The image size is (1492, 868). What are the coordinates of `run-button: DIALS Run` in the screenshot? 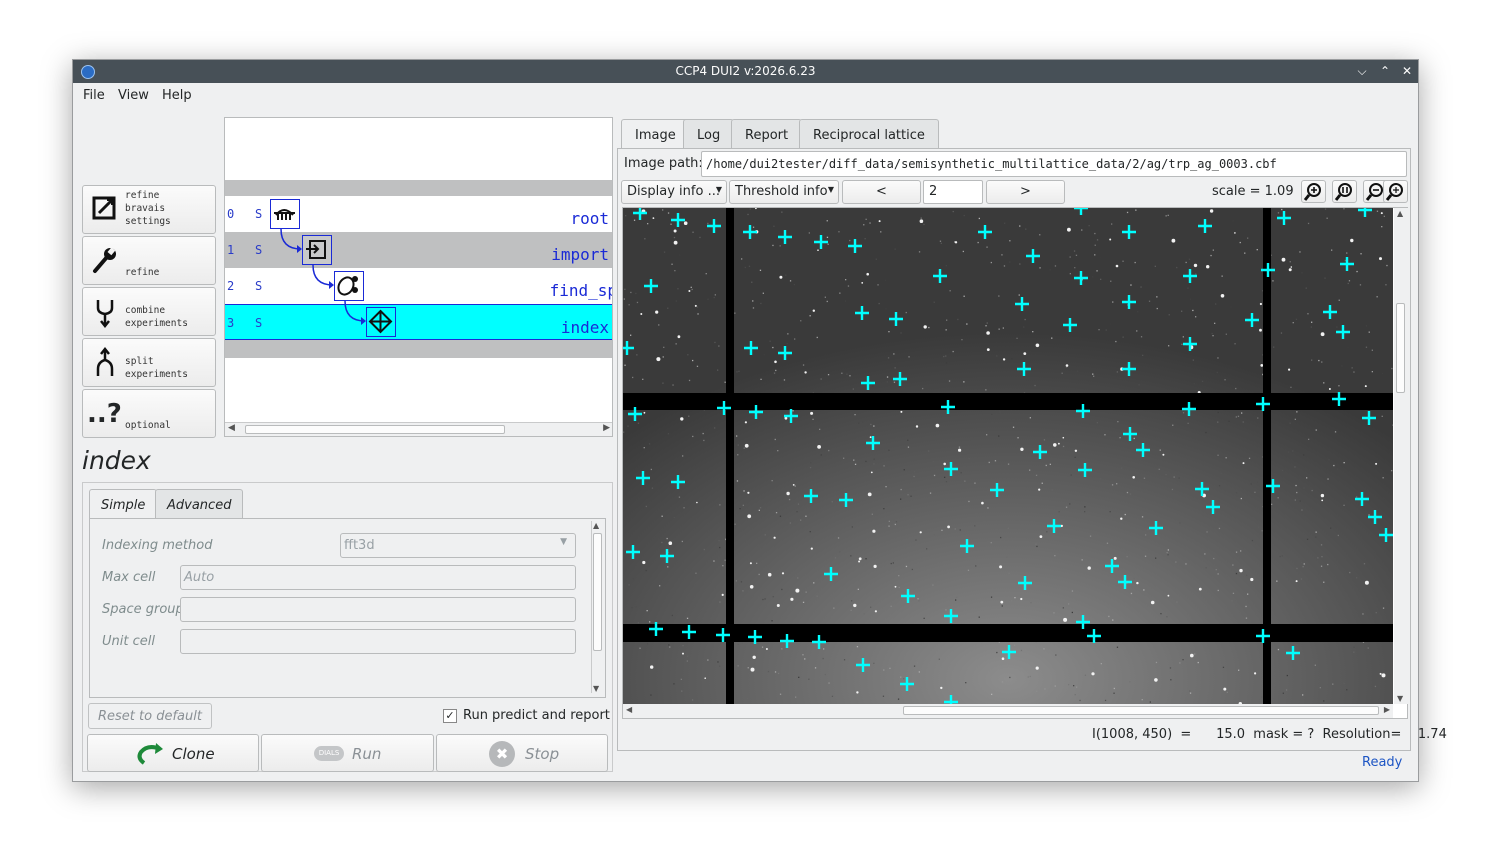 It's located at (347, 753).